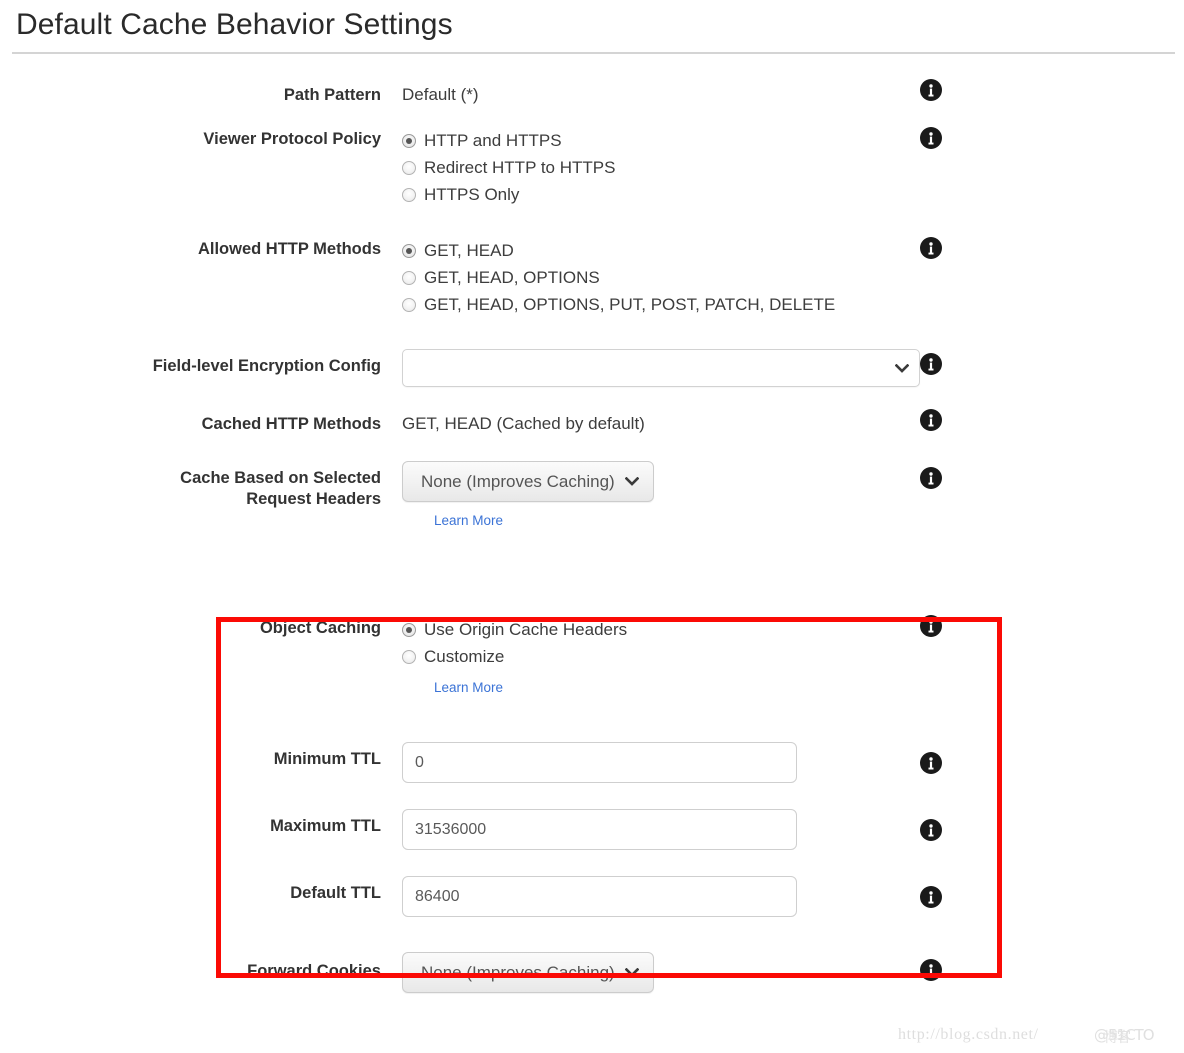 The image size is (1184, 1053). I want to click on default-ttl-field, so click(782, 894).